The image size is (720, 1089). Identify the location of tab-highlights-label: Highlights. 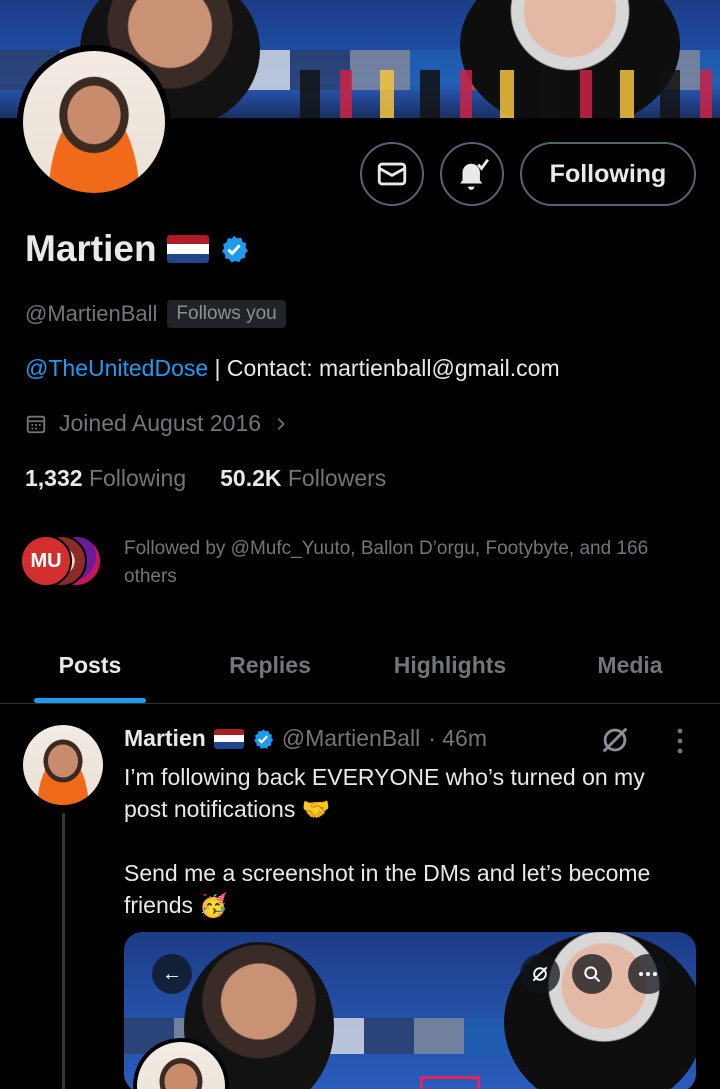
(450, 665).